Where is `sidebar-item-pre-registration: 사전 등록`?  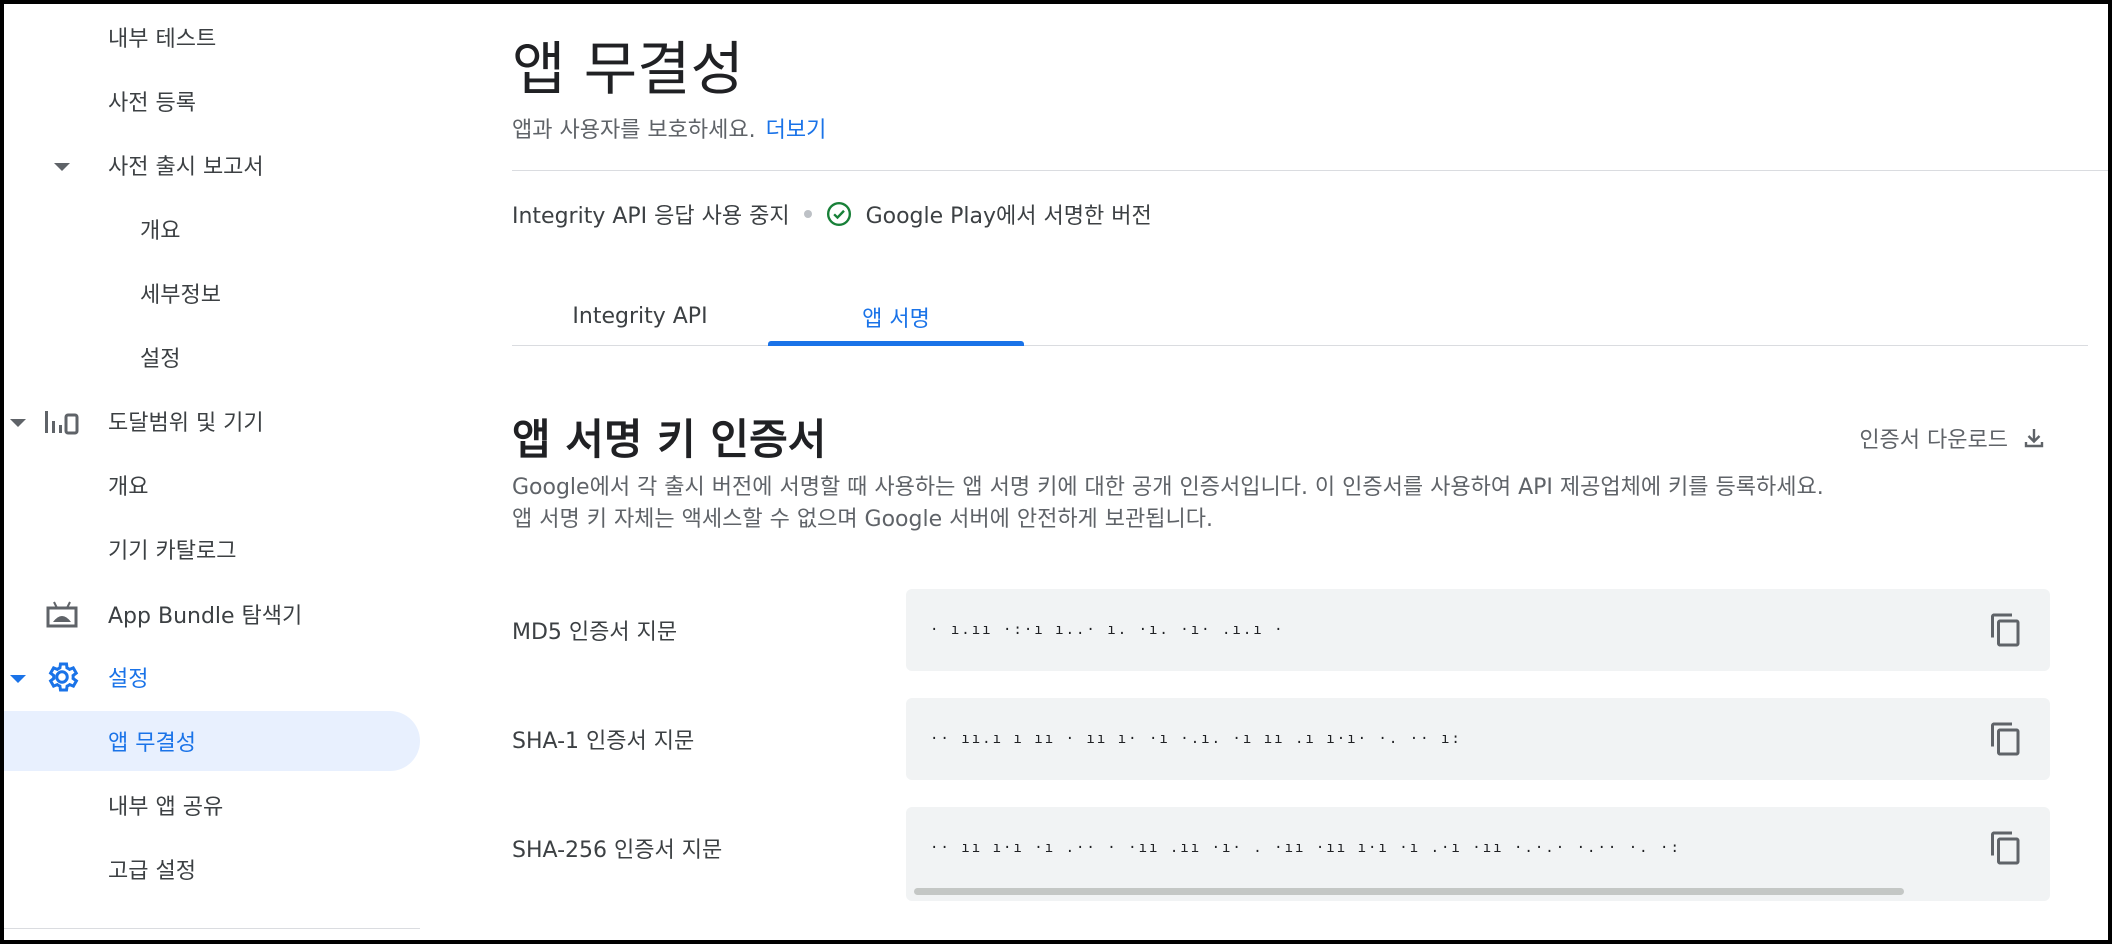
sidebar-item-pre-registration: 사전 등록 is located at coordinates (212, 101).